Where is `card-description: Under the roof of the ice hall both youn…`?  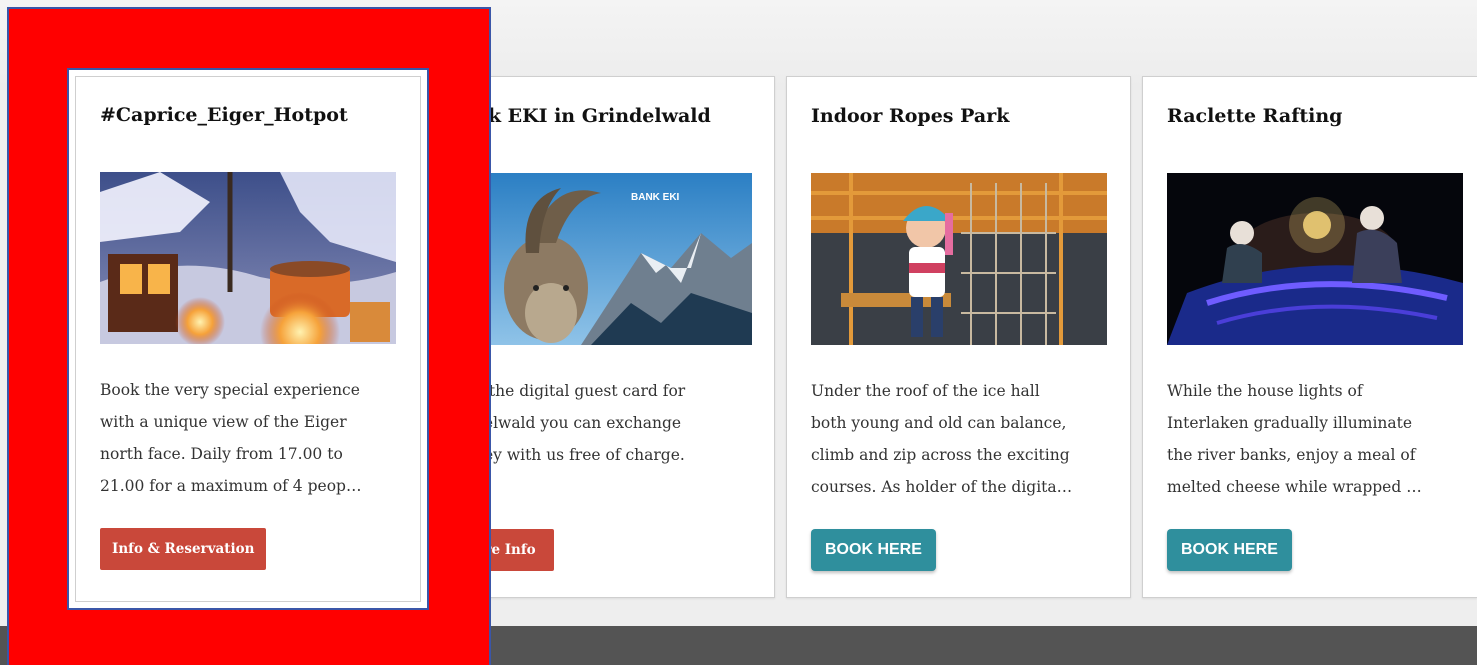
card-description: Under the roof of the ice hall both youn… is located at coordinates (942, 439).